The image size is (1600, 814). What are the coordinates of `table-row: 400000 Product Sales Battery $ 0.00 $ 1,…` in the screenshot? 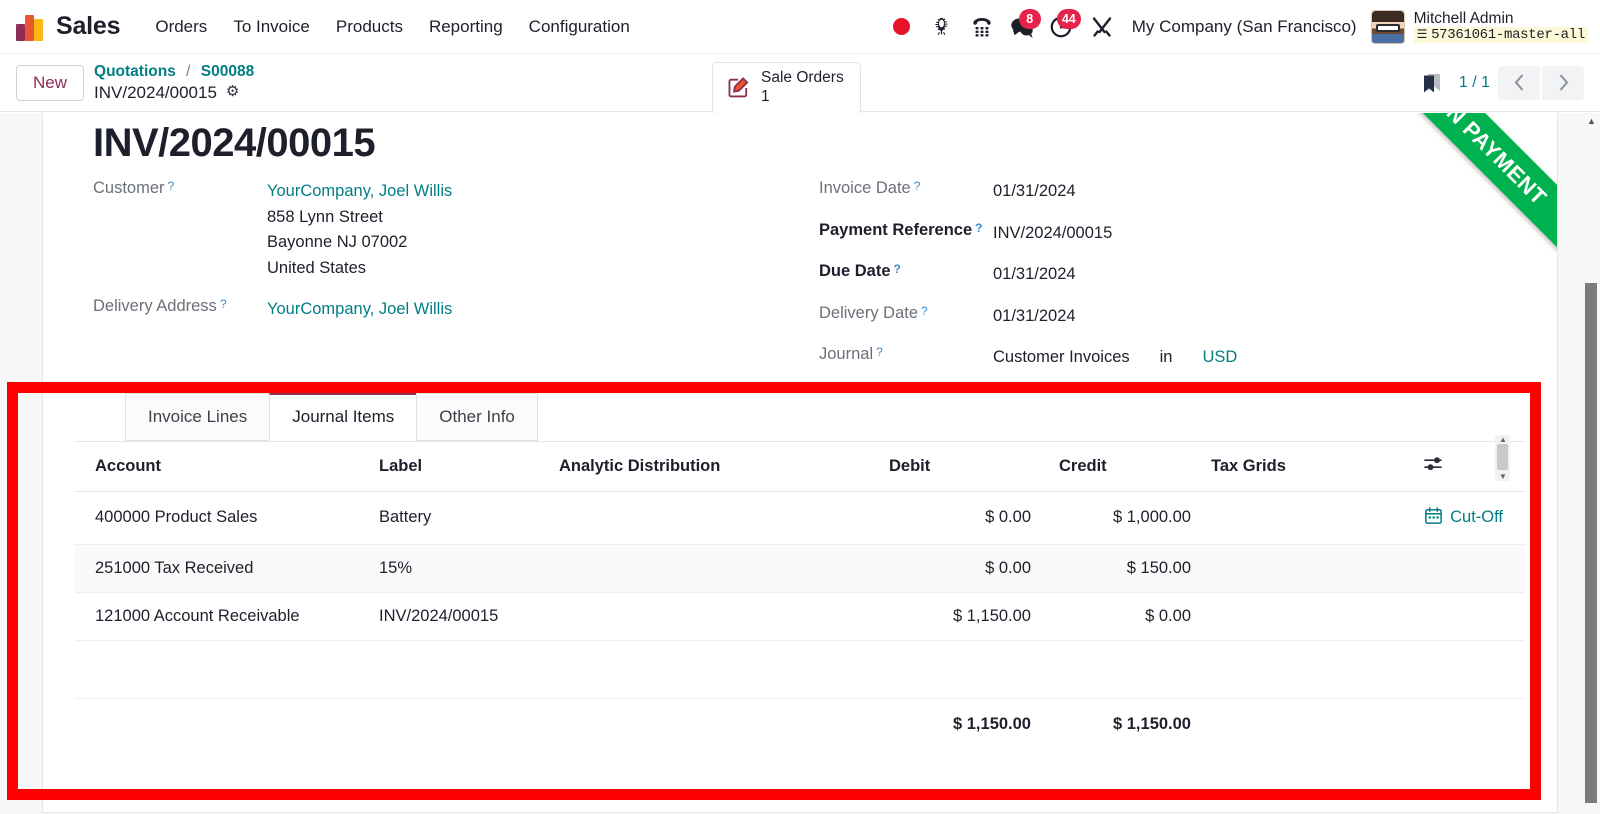 It's located at (800, 518).